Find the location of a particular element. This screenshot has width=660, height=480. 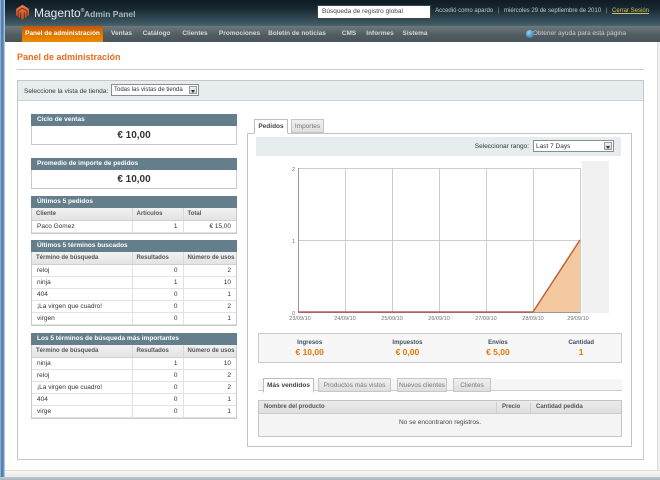

svg-text: 27/09/10 is located at coordinates (485, 319).